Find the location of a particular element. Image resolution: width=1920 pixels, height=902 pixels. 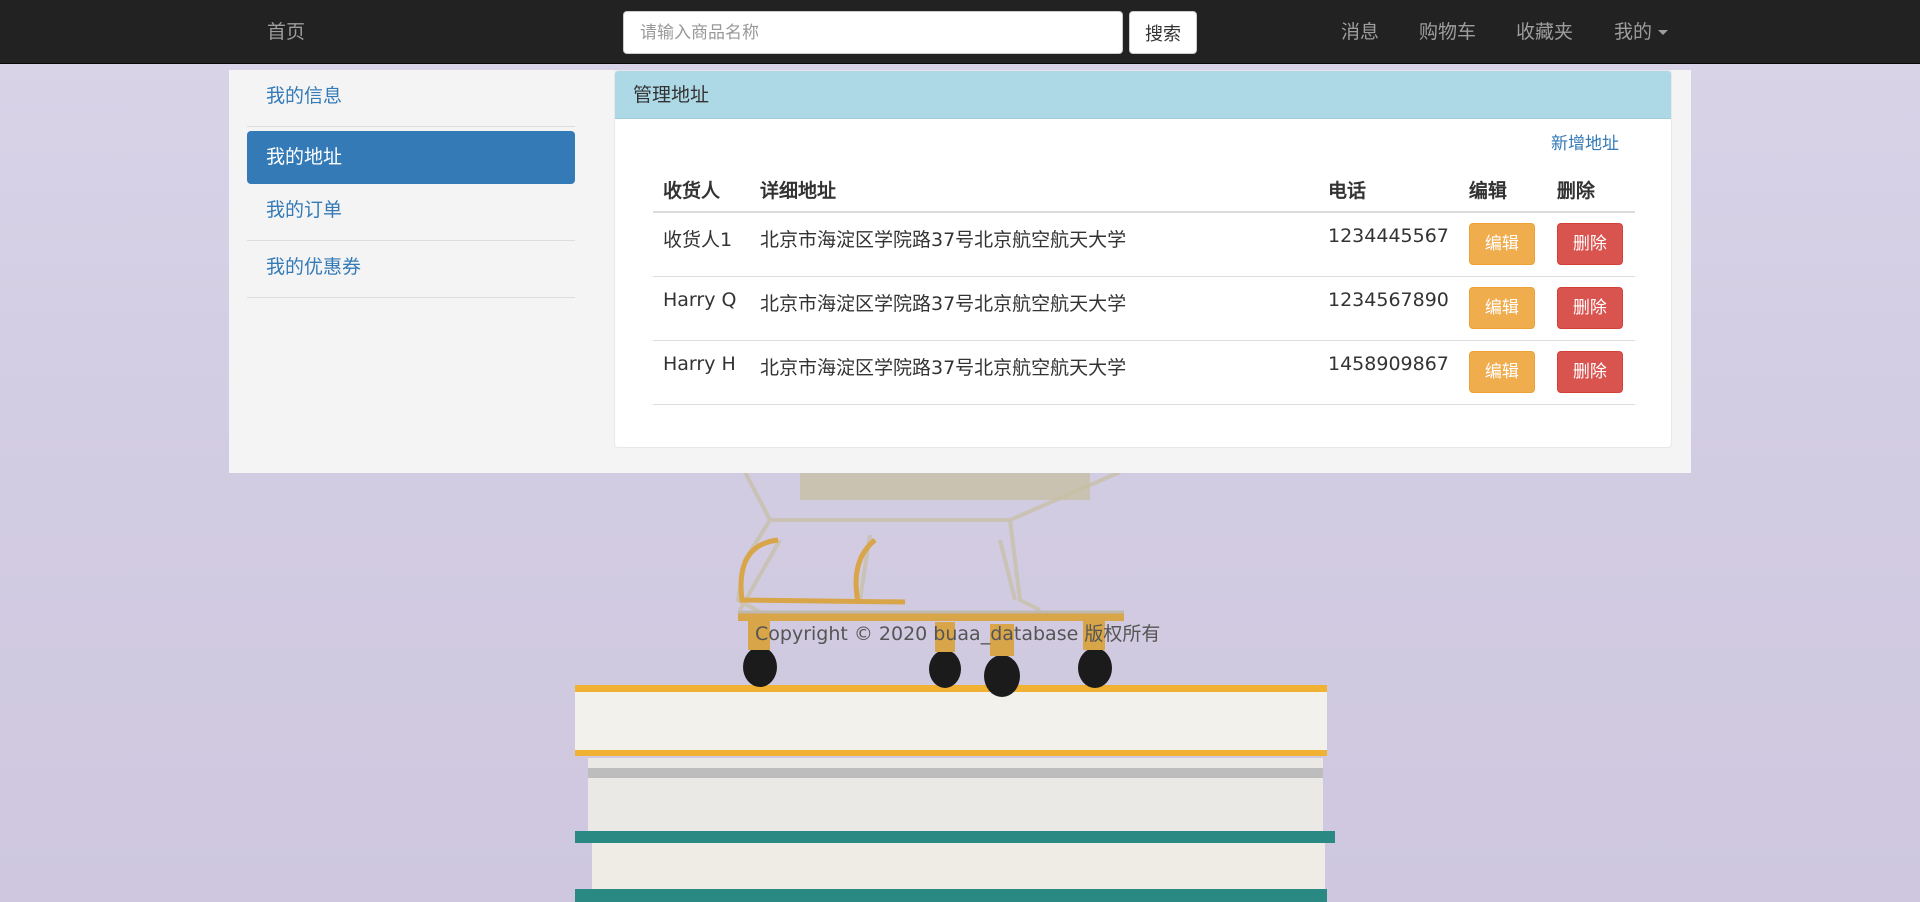

column-header-delete: 删除 is located at coordinates (1590, 190).